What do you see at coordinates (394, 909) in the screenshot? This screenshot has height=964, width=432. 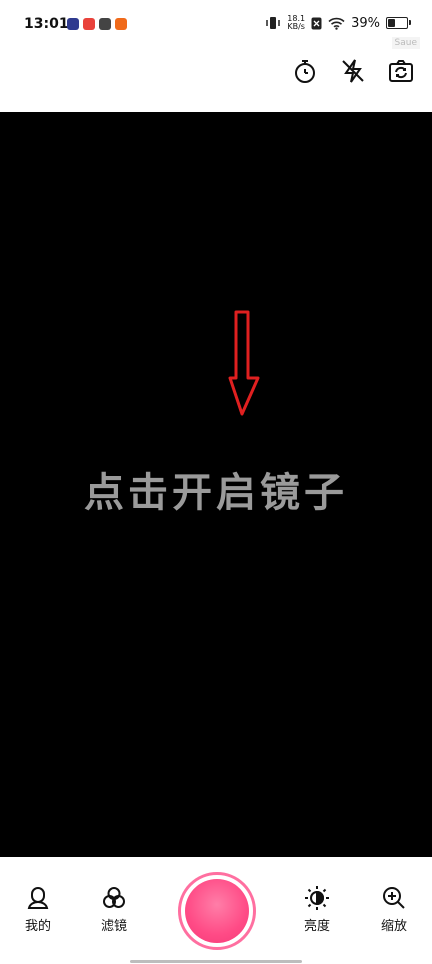 I see `nav-zoom: 缩放` at bounding box center [394, 909].